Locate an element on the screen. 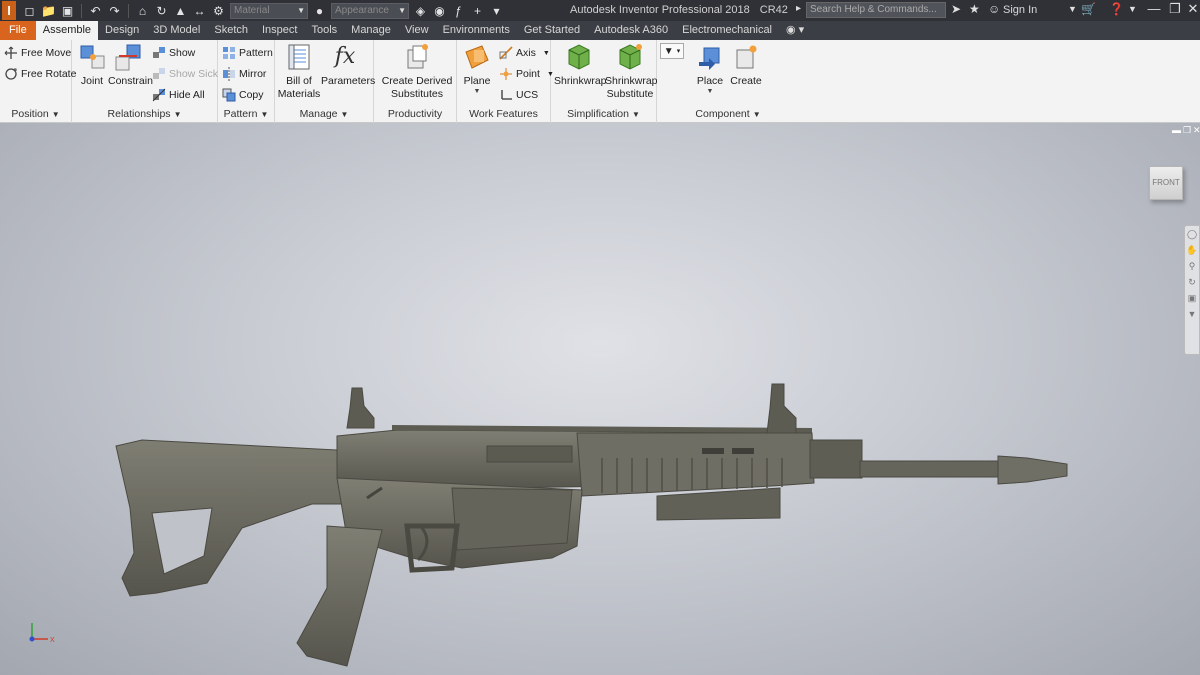  look-at-icon: ▣ is located at coordinates (1192, 298).